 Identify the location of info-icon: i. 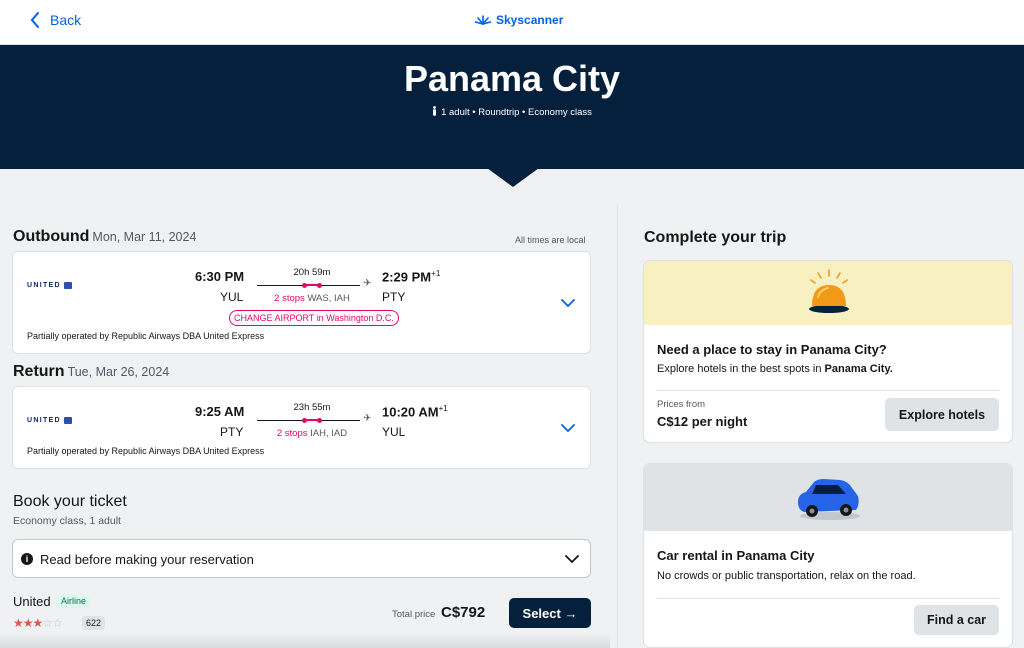
(27, 559).